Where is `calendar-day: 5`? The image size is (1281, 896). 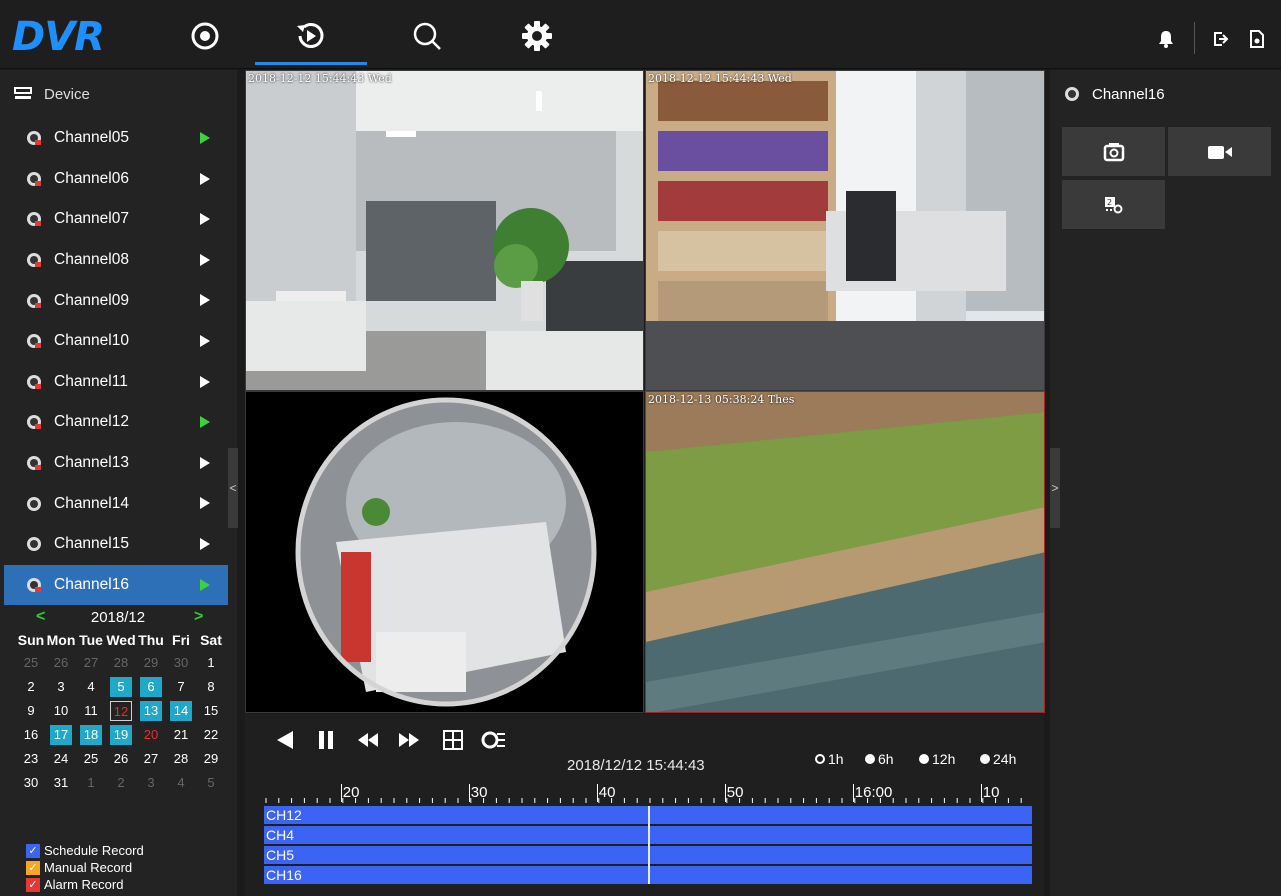
calendar-day: 5 is located at coordinates (211, 783).